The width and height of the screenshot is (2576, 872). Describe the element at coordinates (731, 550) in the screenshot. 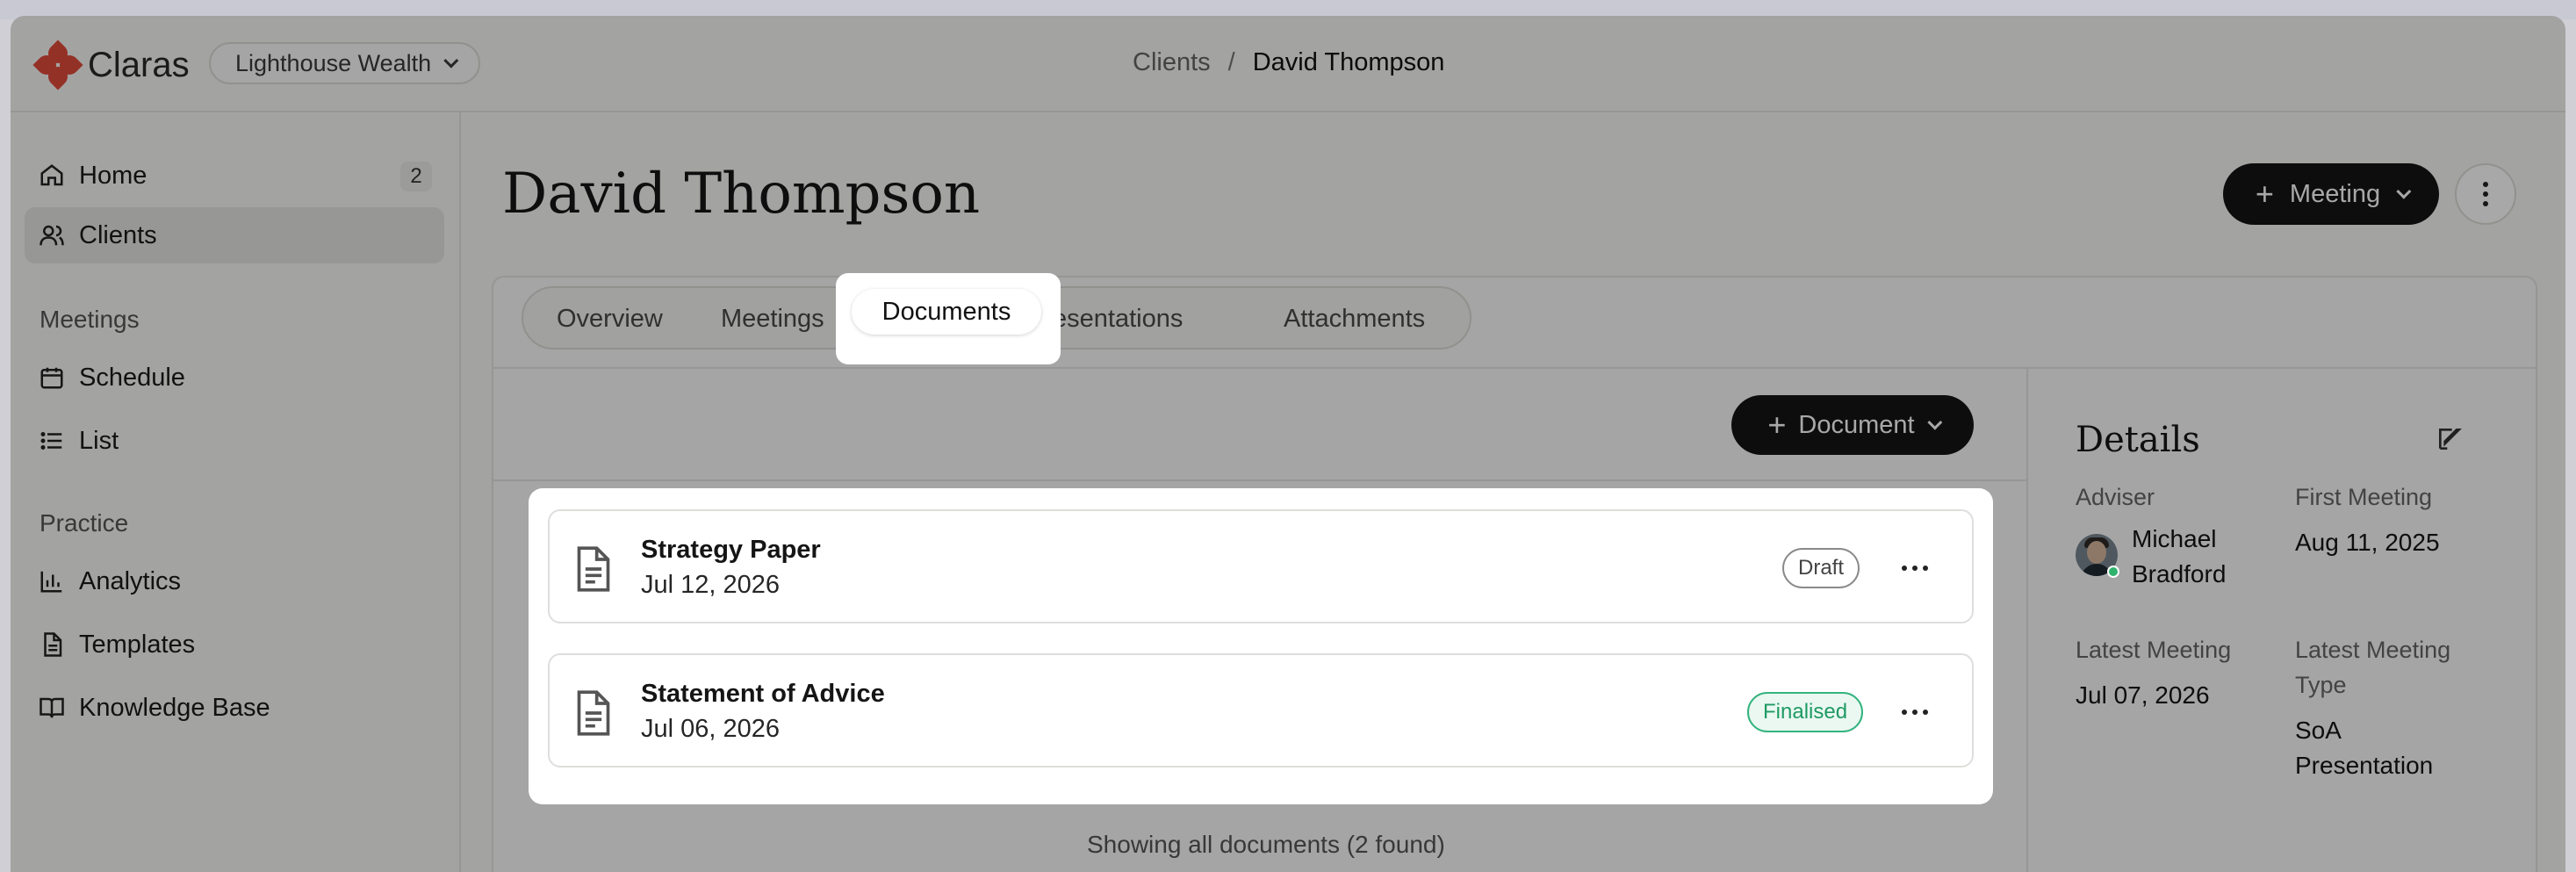

I see `document-name: Strategy Paper` at that location.